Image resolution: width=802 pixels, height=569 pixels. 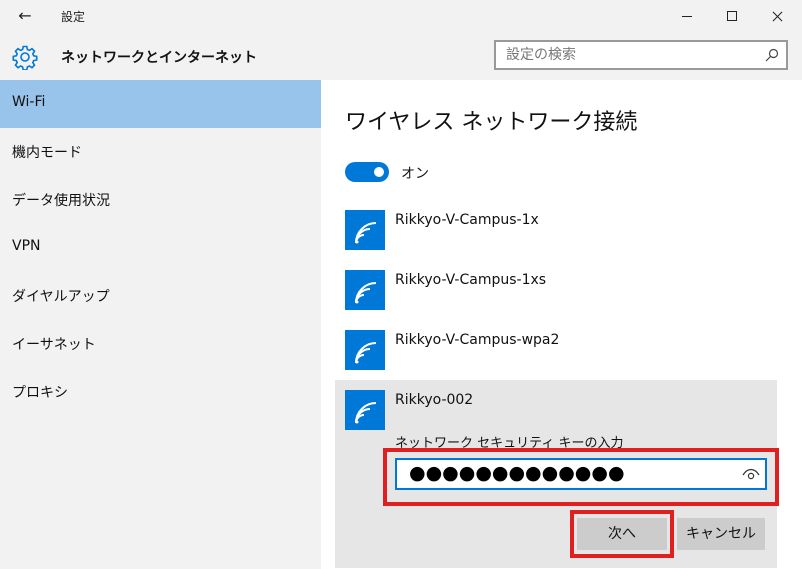 What do you see at coordinates (160, 104) in the screenshot?
I see `sidebar-item-wifi: Wi-Fi` at bounding box center [160, 104].